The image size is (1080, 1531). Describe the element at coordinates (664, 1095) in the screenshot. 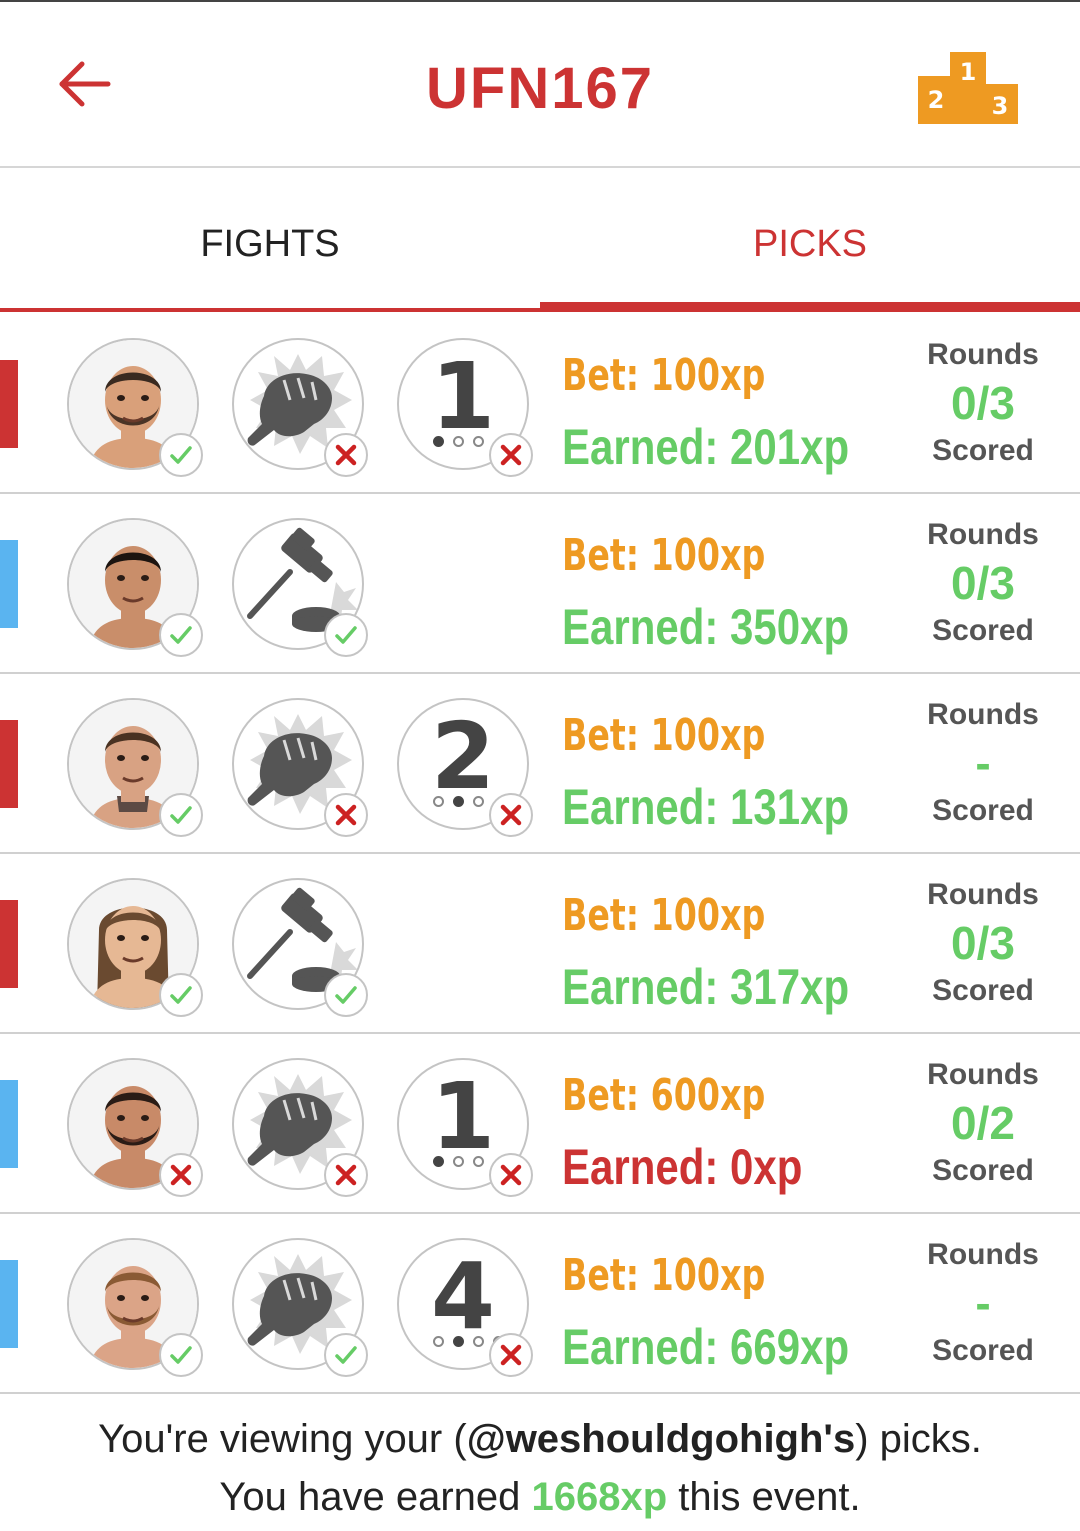

I see `bet-amount: Bet: 600xp` at that location.